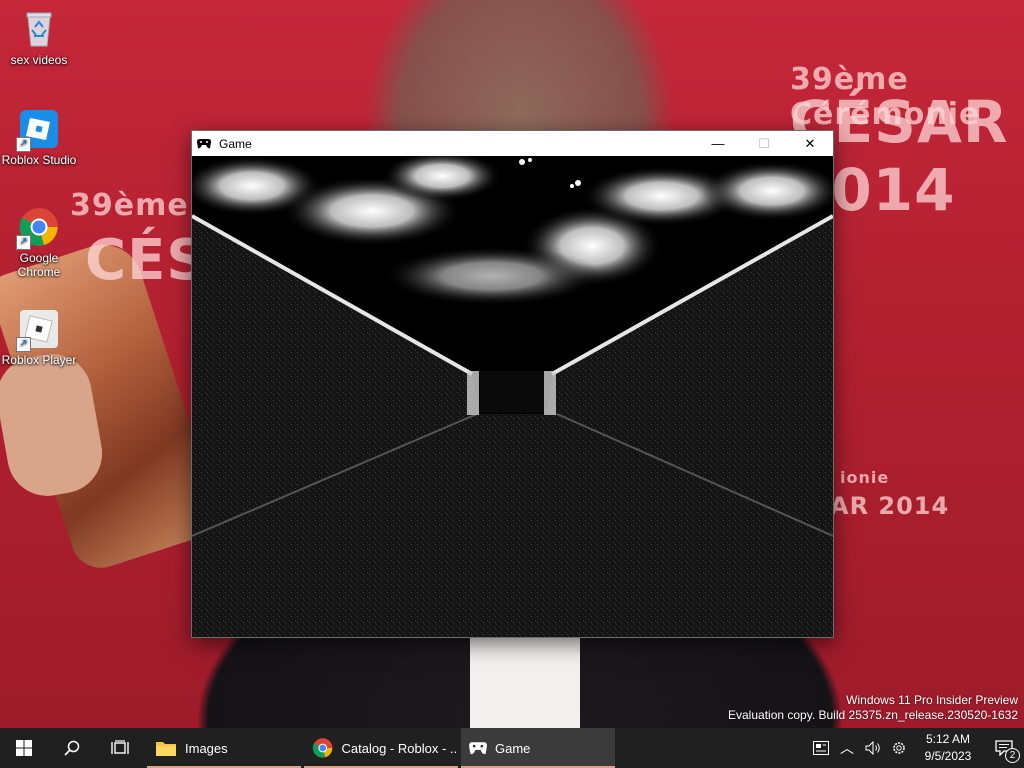 This screenshot has height=768, width=1024. I want to click on show-hidden-icons-button: ︿, so click(847, 748).